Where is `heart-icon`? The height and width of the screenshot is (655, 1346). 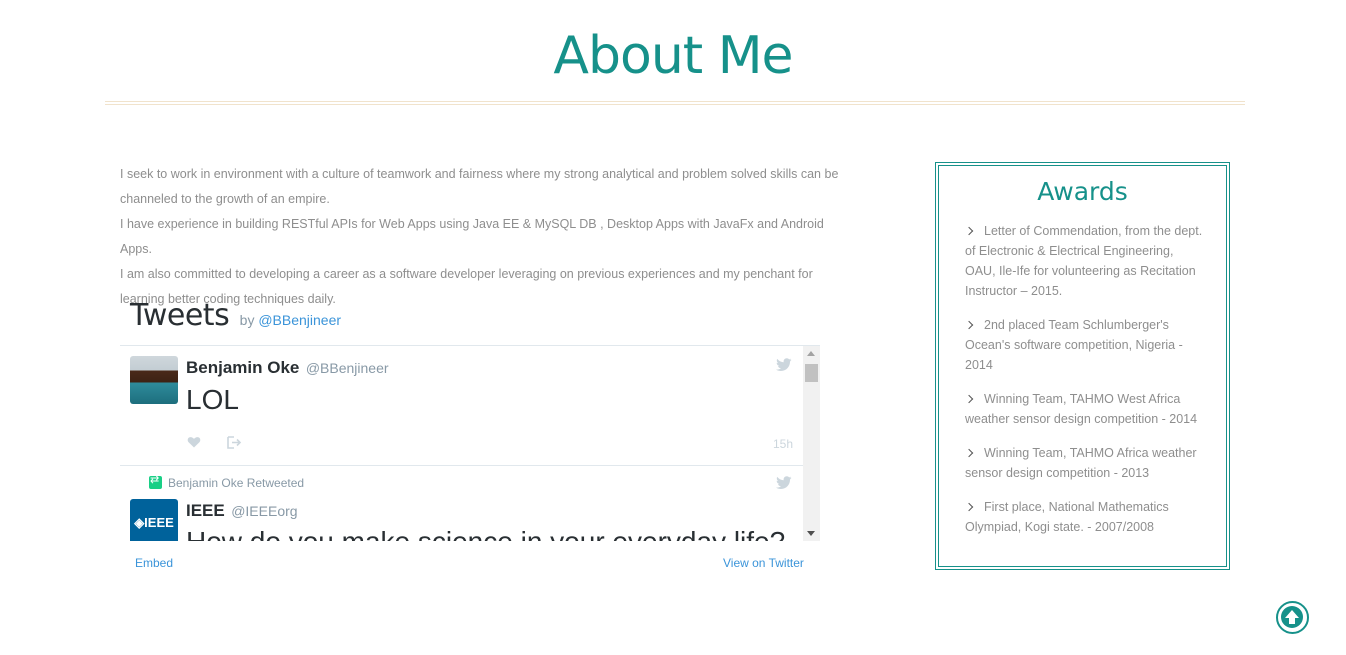 heart-icon is located at coordinates (194, 442).